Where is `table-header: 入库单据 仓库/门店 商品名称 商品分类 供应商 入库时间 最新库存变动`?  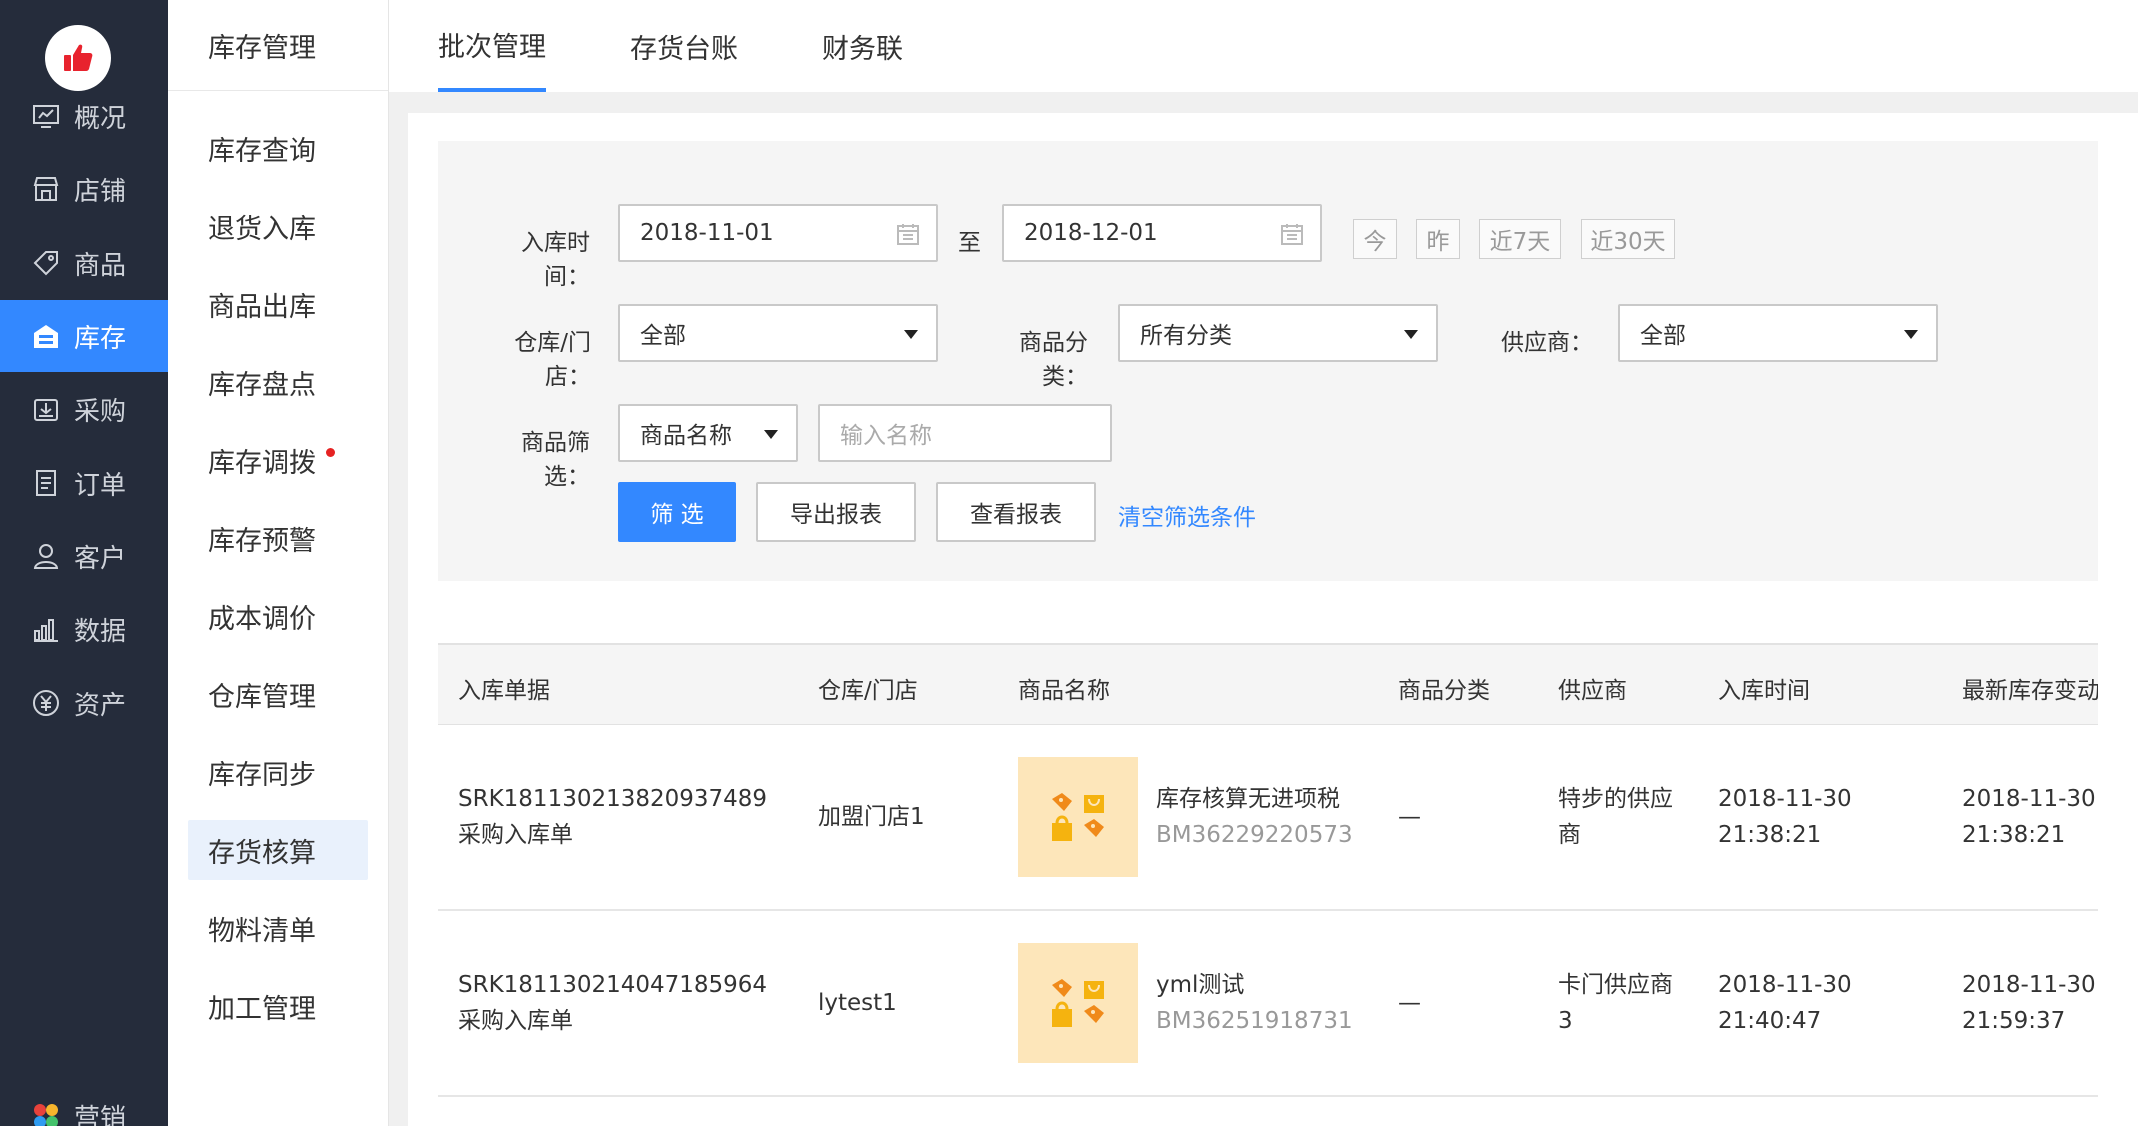
table-header: 入库单据 仓库/门店 商品名称 商品分类 供应商 入库时间 最新库存变动 is located at coordinates (1268, 684).